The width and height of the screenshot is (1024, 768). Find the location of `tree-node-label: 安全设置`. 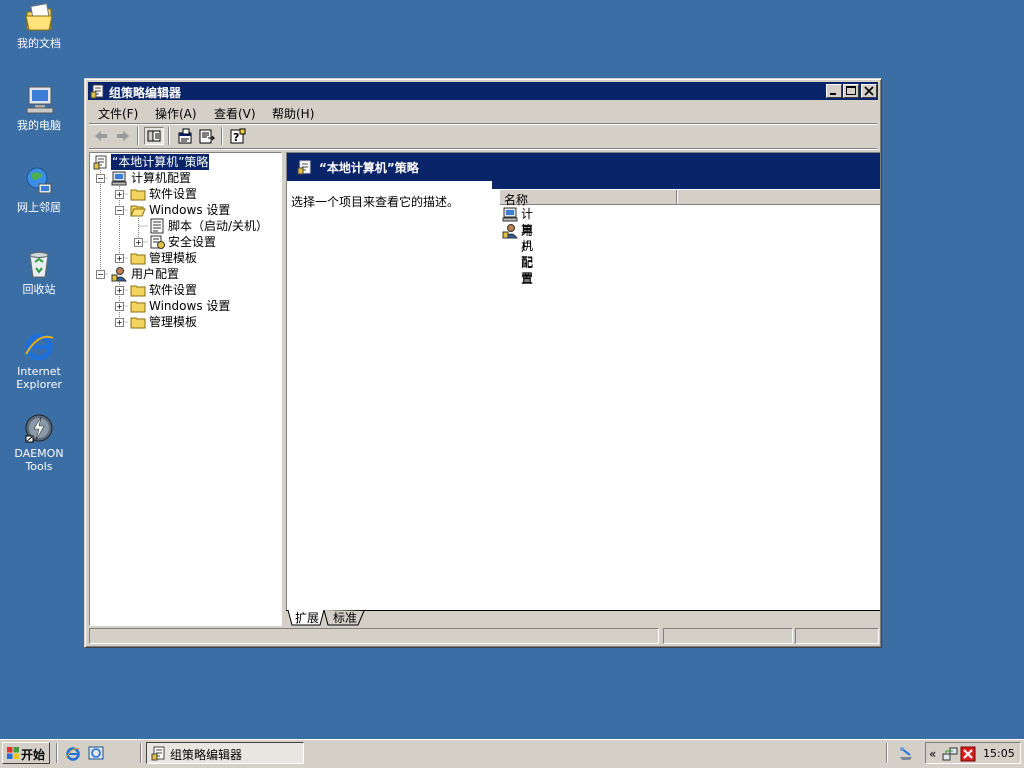

tree-node-label: 安全设置 is located at coordinates (192, 242).